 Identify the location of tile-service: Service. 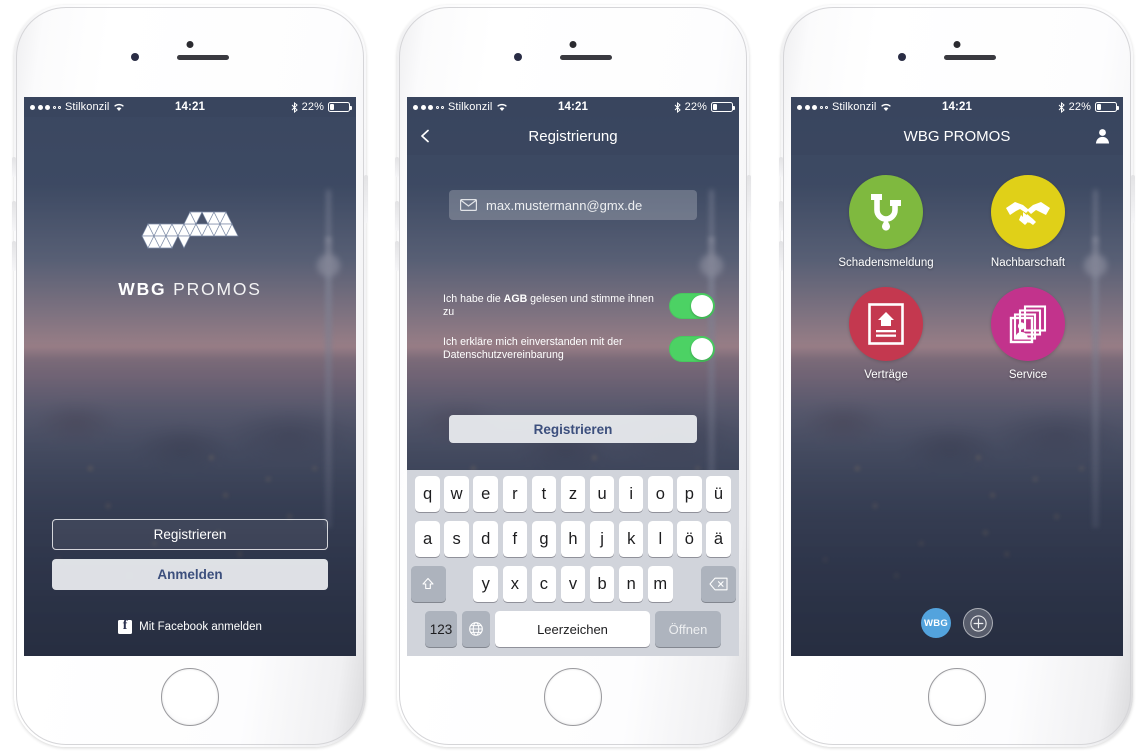
(1028, 334).